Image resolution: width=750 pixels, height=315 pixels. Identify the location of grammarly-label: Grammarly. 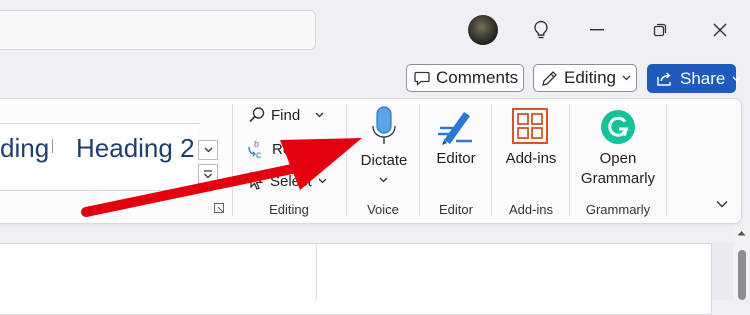
(618, 178).